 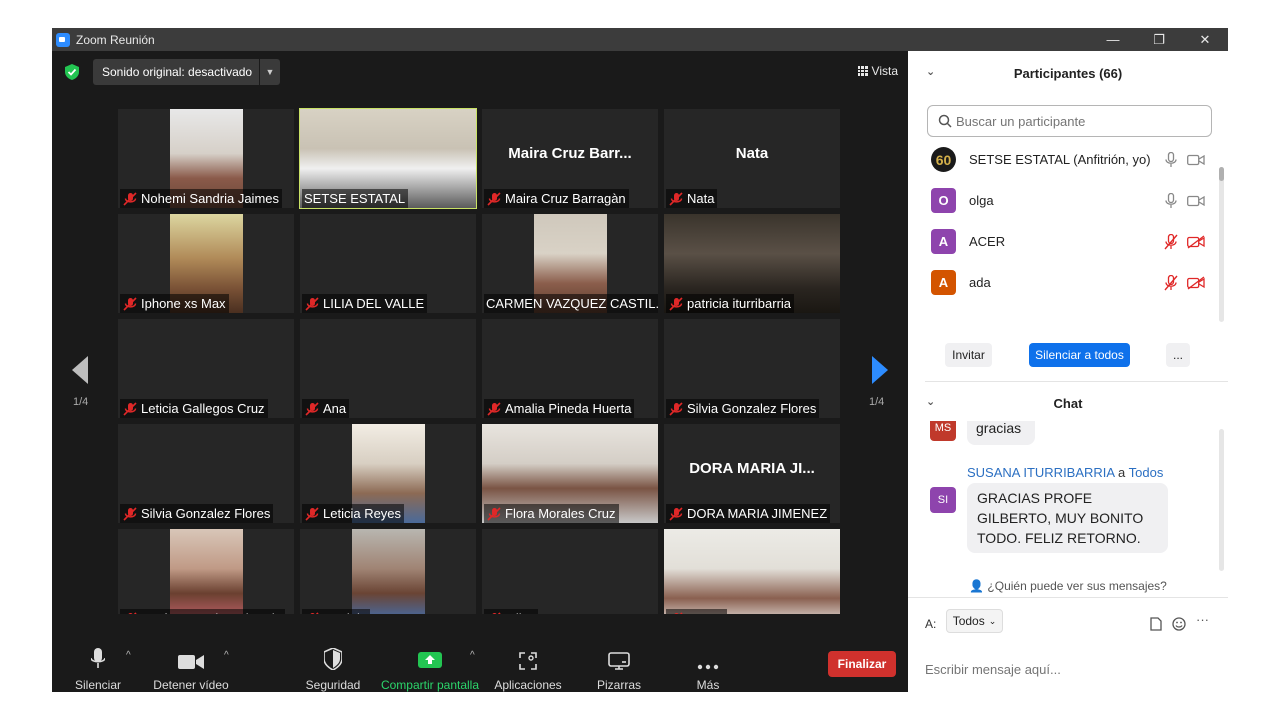 What do you see at coordinates (708, 653) in the screenshot?
I see `more-button: Más` at bounding box center [708, 653].